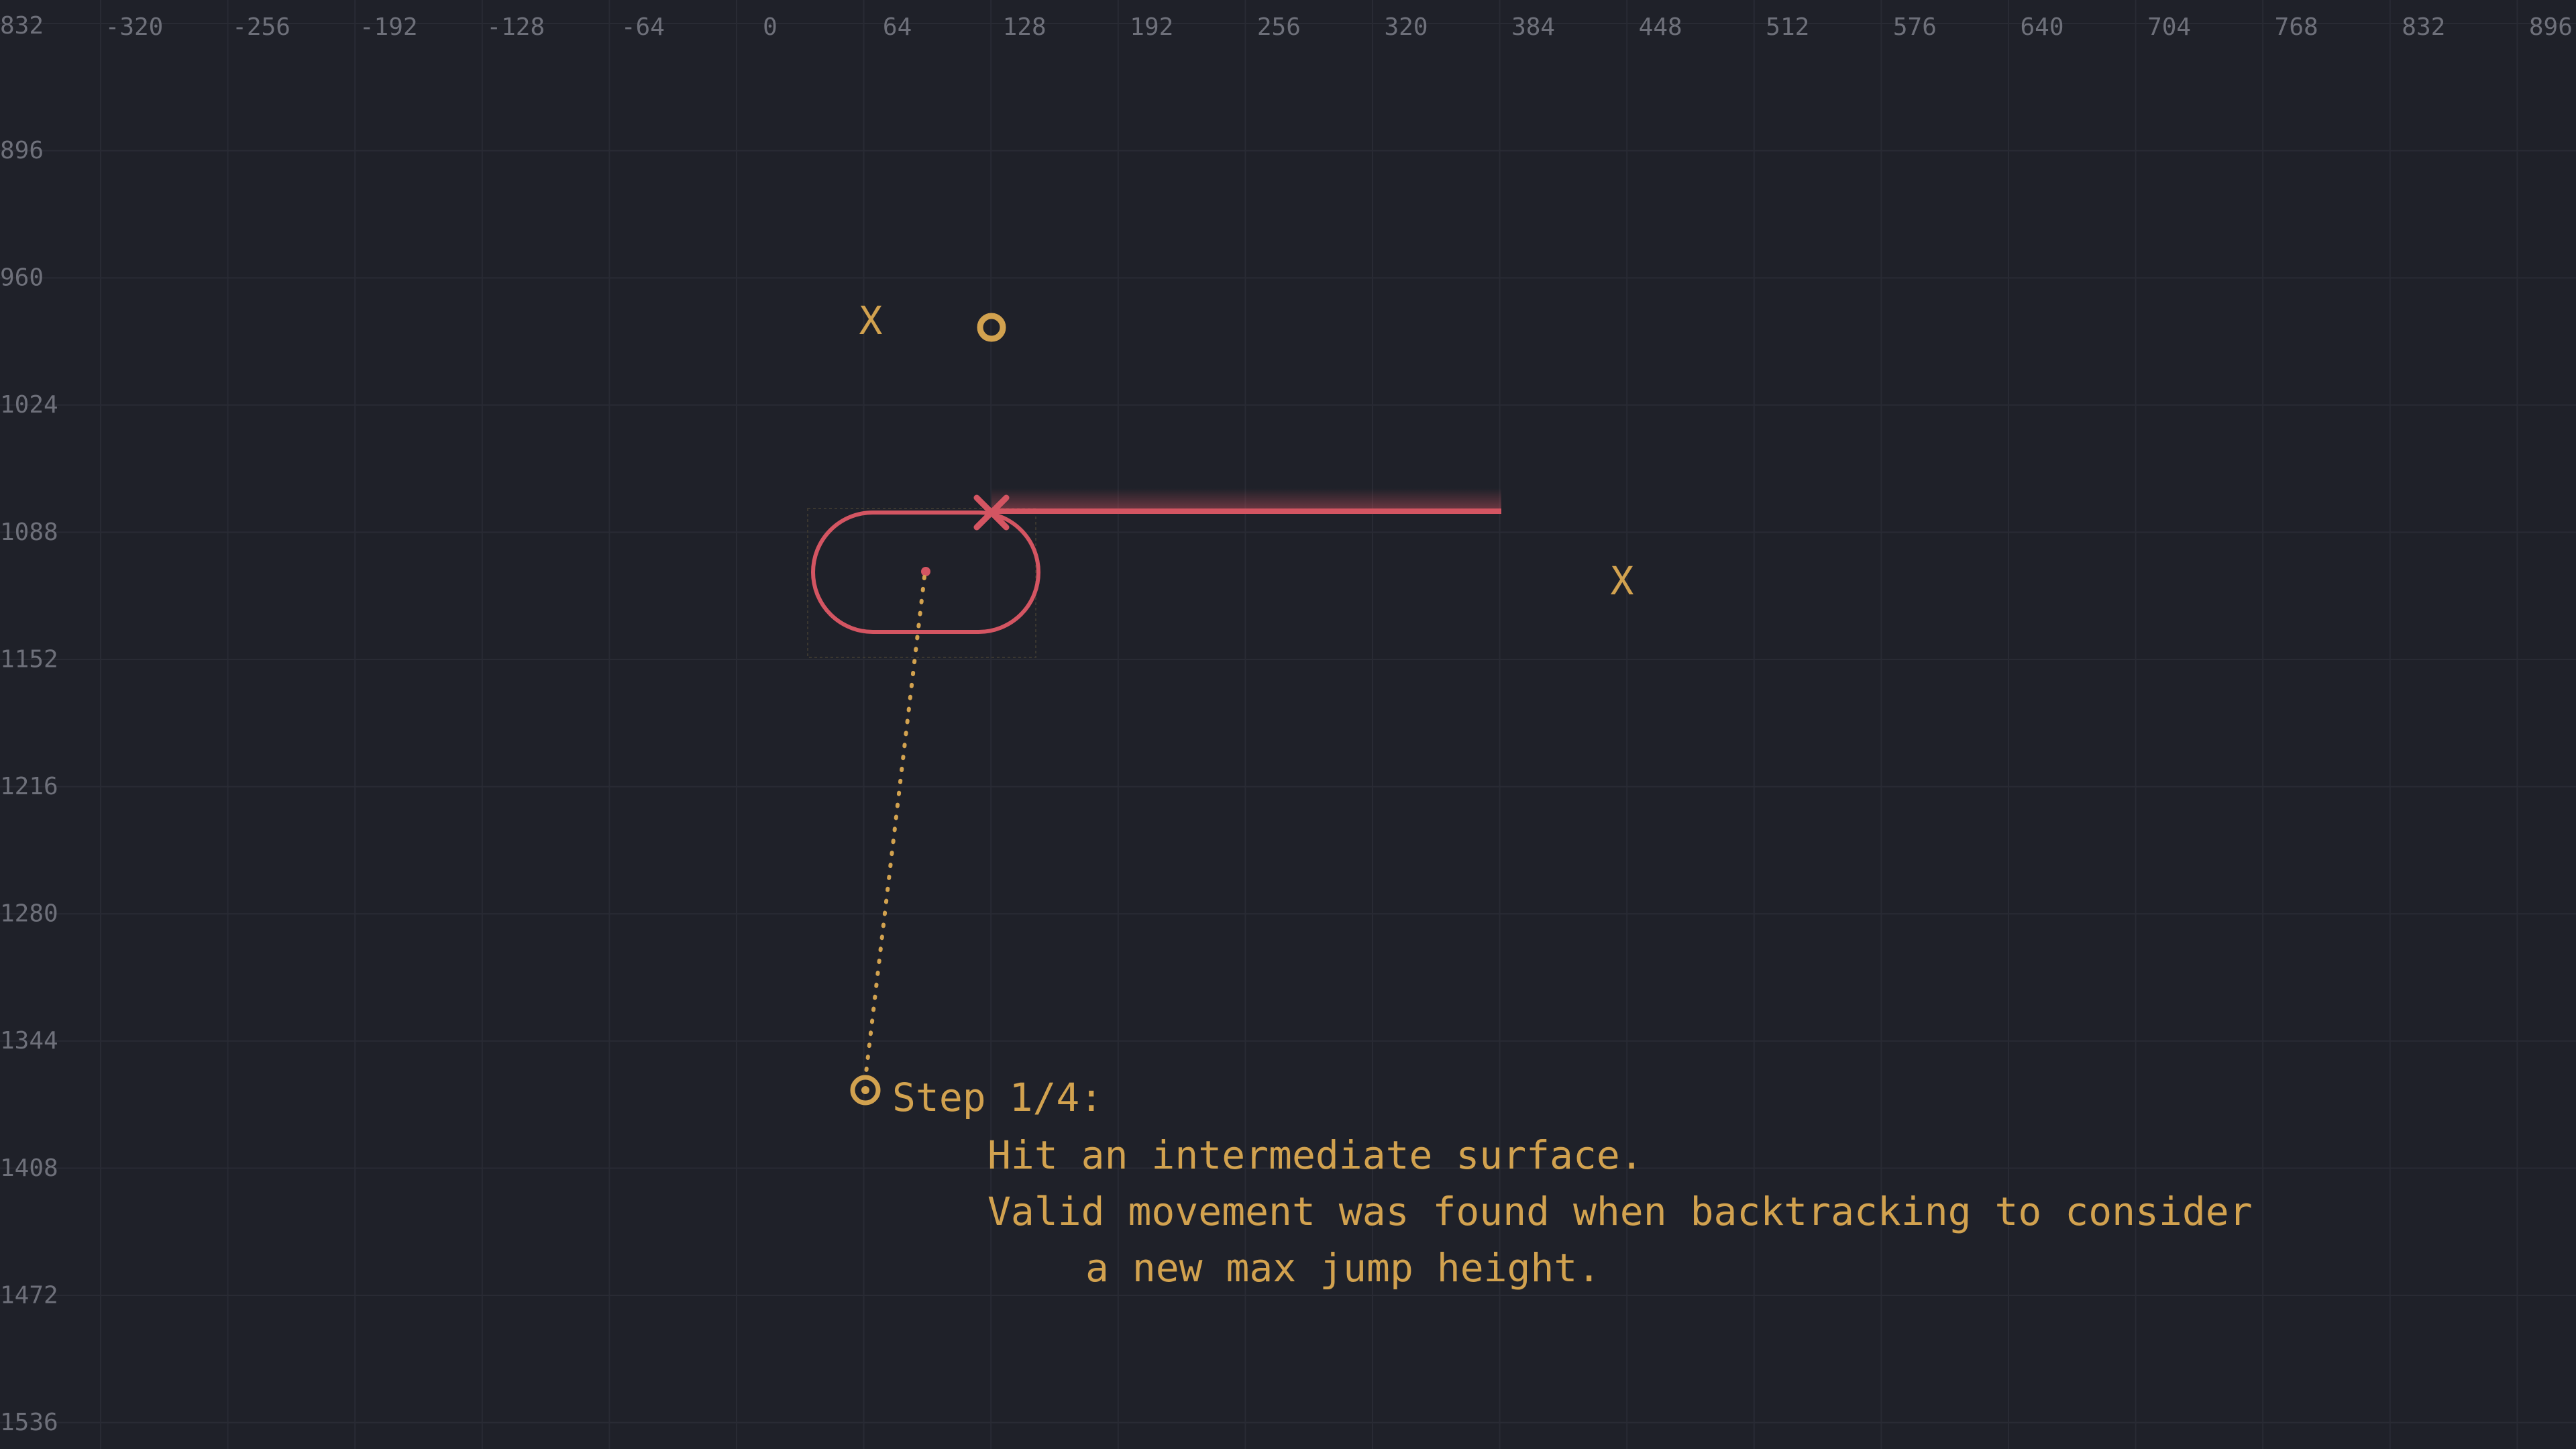  Describe the element at coordinates (897, 27) in the screenshot. I see `x-ruler-label: 64` at that location.